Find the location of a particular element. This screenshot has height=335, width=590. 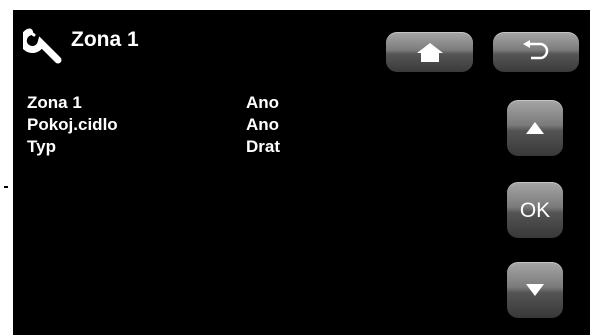

settings-list: Zona 1 Ano Pokoj.cidlo Ano Typ Drat is located at coordinates (177, 125).